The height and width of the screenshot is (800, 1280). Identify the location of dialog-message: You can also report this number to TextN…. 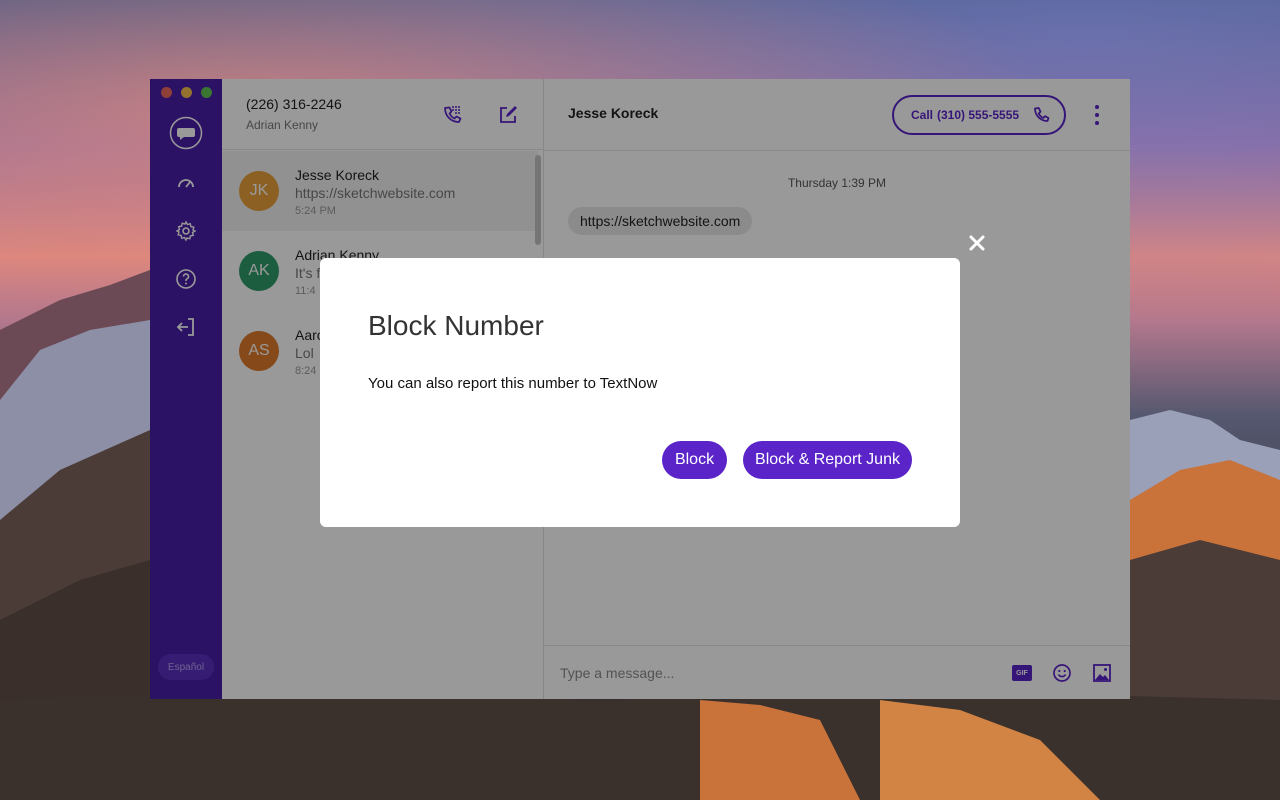
(513, 383).